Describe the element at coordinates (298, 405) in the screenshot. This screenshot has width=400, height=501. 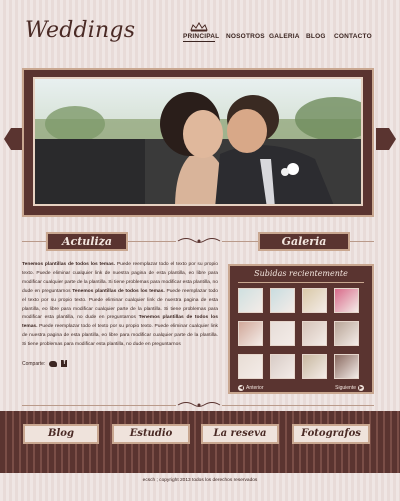
I see `footer-divider-right` at that location.